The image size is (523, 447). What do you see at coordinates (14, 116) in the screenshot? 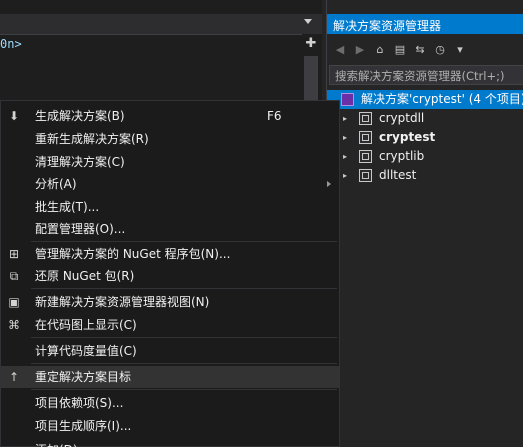
I see `build-icon: ⬇` at bounding box center [14, 116].